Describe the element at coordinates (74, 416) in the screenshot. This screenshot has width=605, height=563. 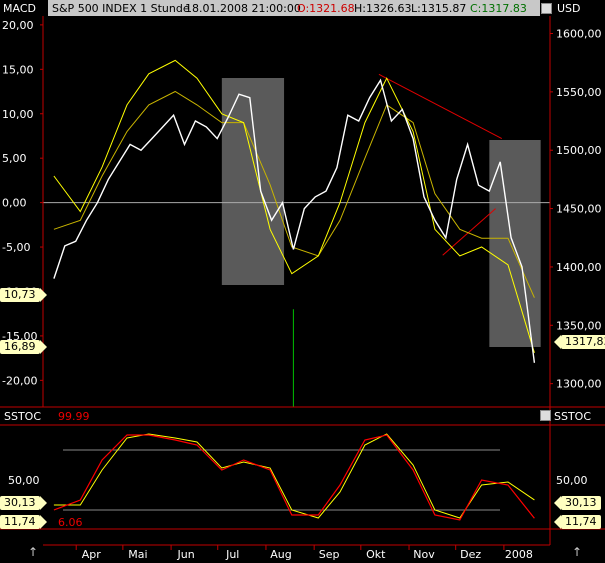
I see `upper-band-label: 99.99` at that location.